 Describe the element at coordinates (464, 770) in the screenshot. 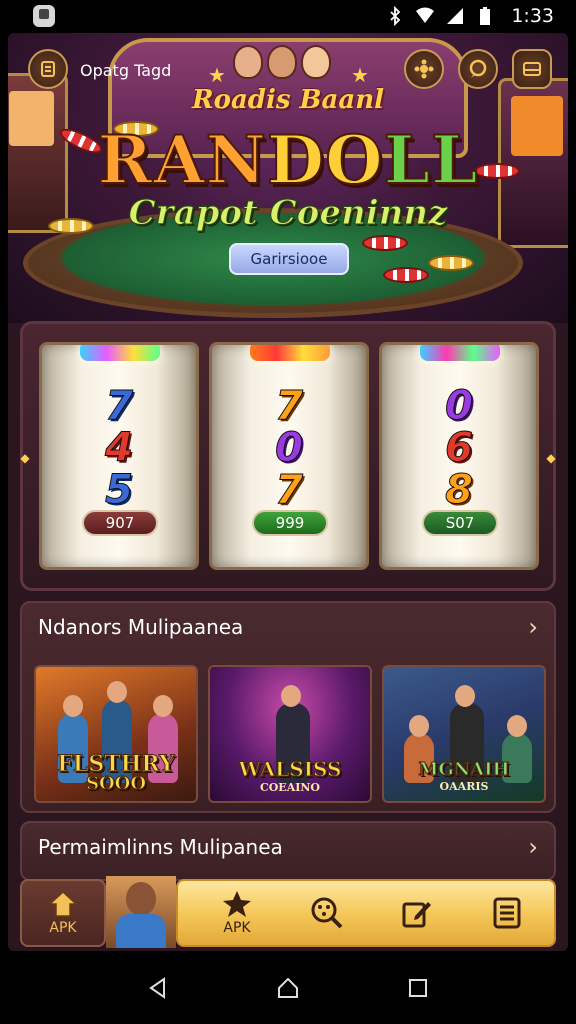

I see `game-card-title: MGNAIH` at that location.